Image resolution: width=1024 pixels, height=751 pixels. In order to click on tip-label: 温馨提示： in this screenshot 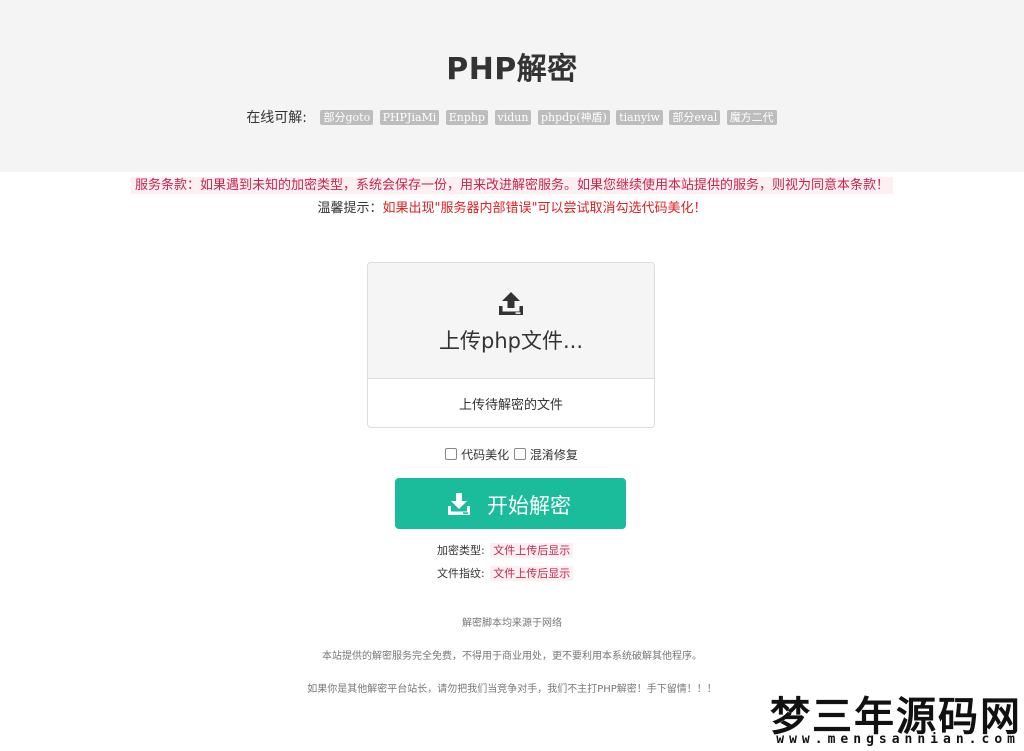, I will do `click(350, 208)`.